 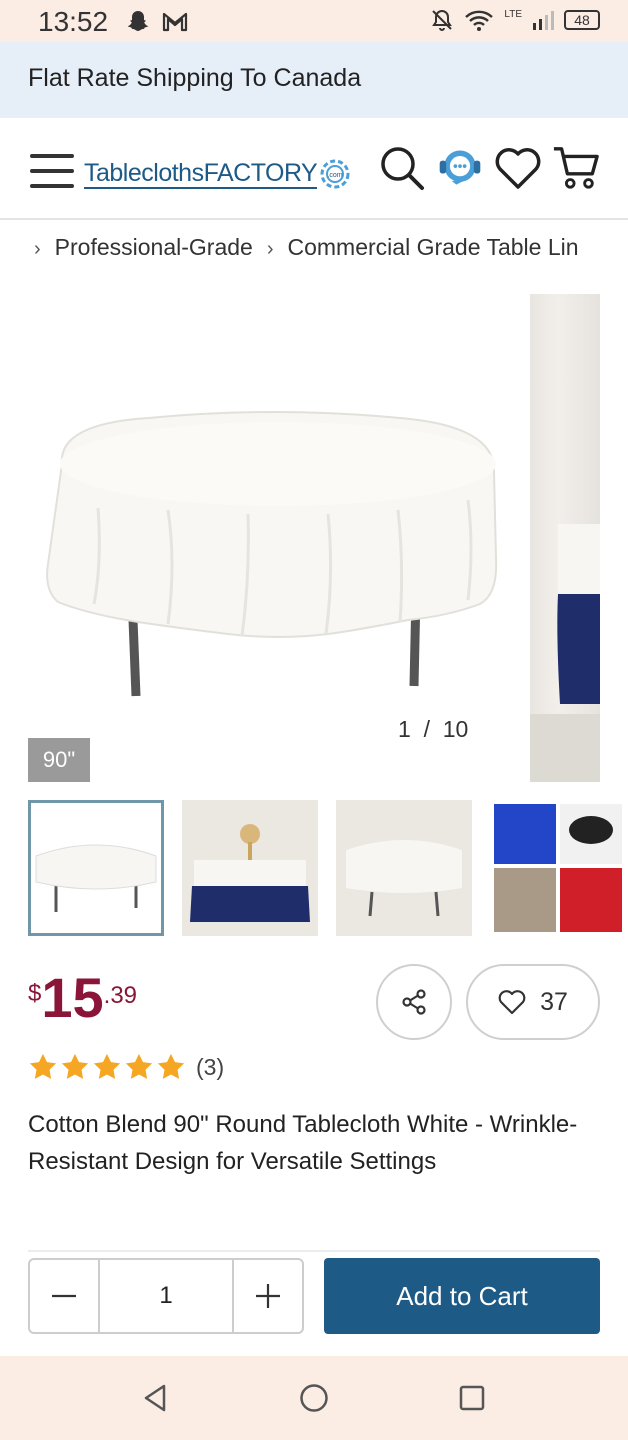 I want to click on heart-icon, so click(x=512, y=1002).